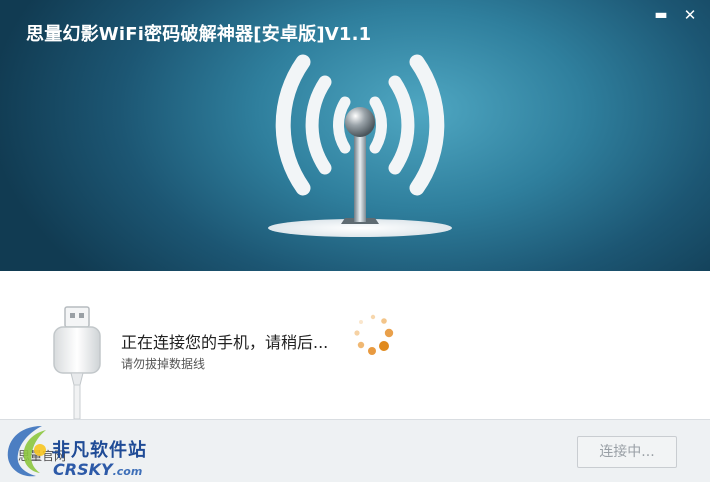 The width and height of the screenshot is (710, 482). I want to click on status-hint: 请勿拔掉数据线, so click(163, 364).